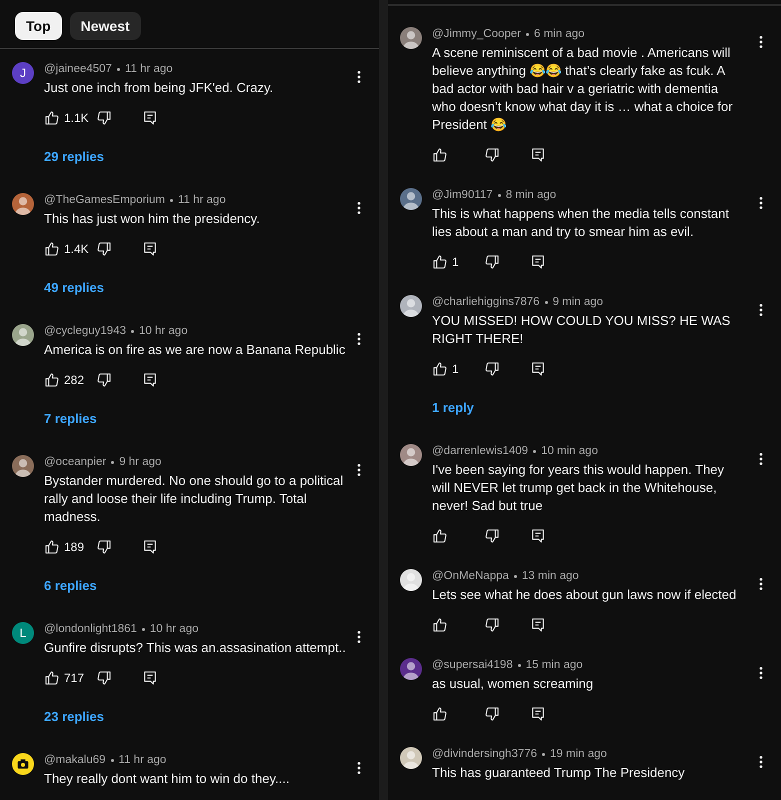 The height and width of the screenshot is (800, 781). I want to click on comment-text: Lets see what he does about gun laws now if elected, so click(585, 595).